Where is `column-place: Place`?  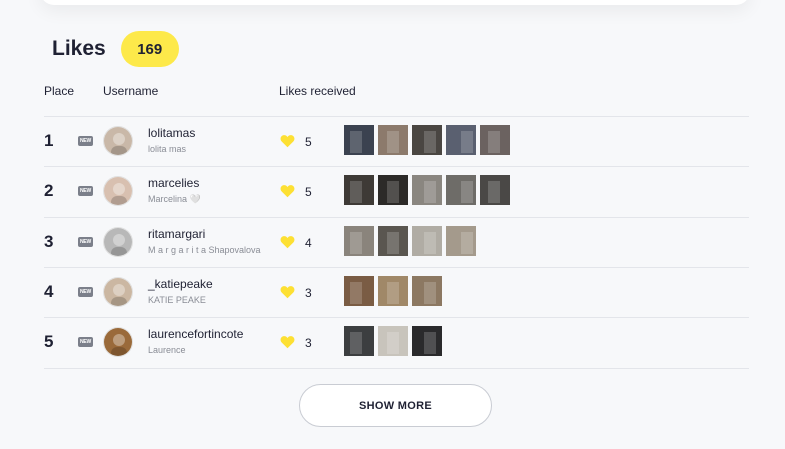
column-place: Place is located at coordinates (59, 91).